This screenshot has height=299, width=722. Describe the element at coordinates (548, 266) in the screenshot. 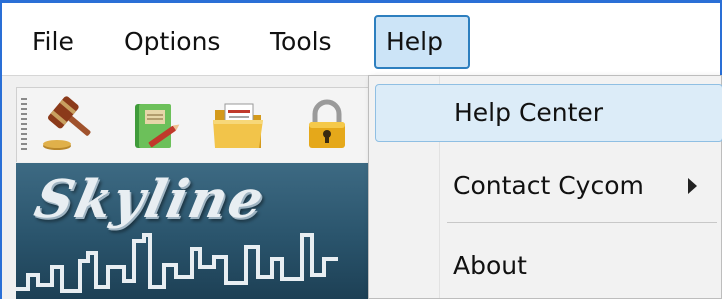

I see `menu-item-about: About` at that location.